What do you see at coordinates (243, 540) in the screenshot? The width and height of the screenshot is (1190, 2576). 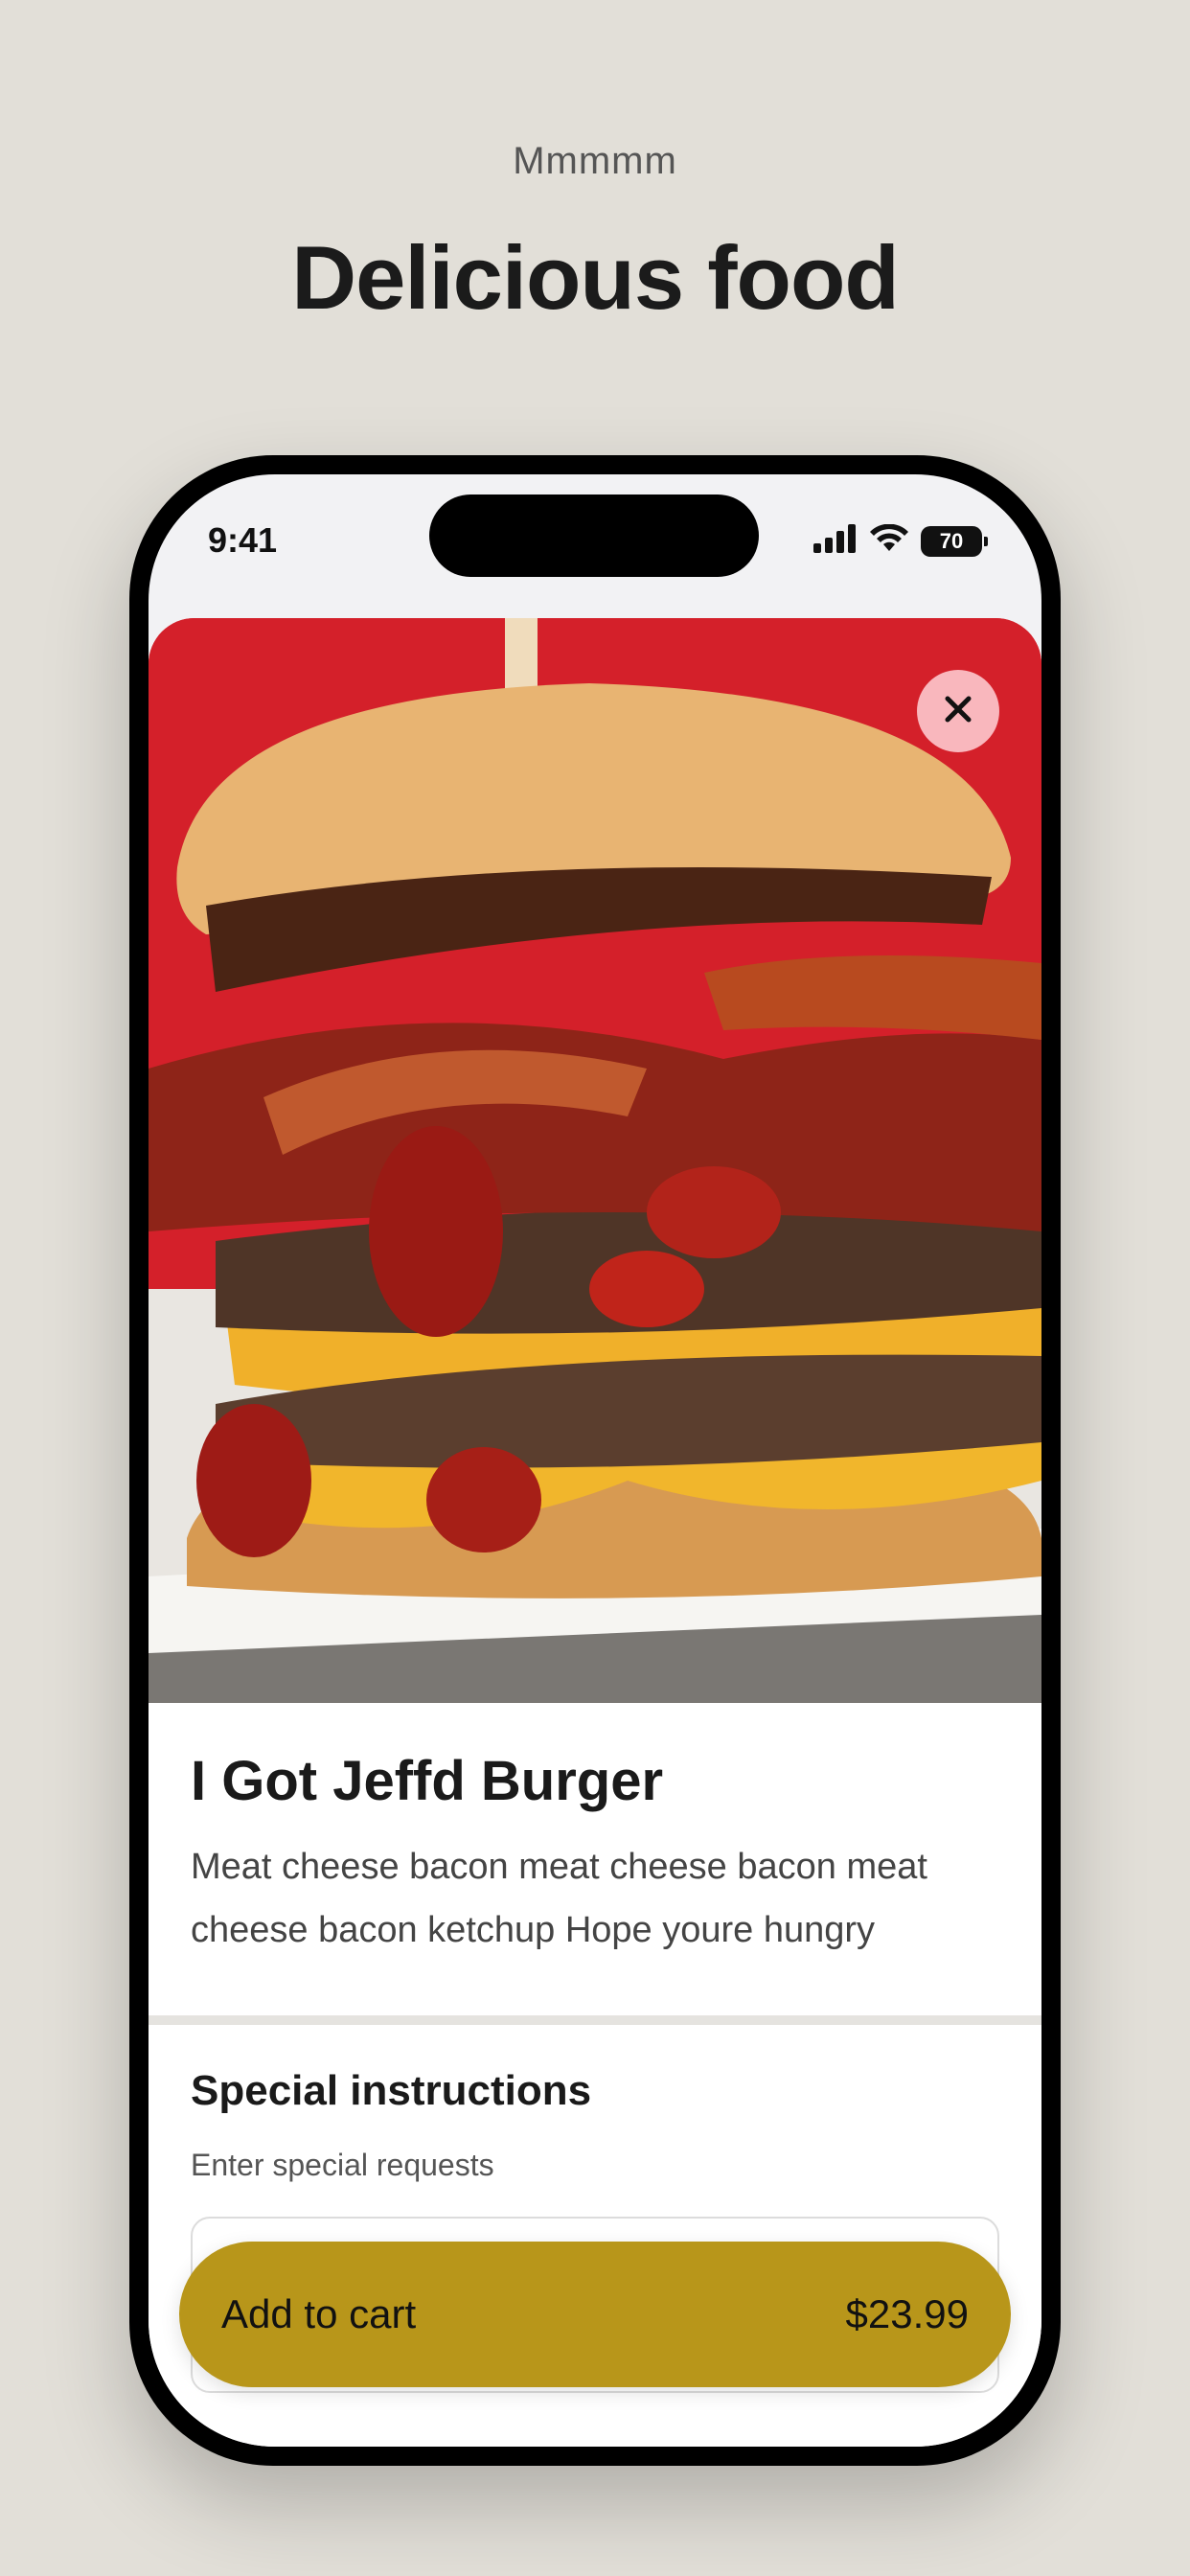 I see `status-time: 9:41` at bounding box center [243, 540].